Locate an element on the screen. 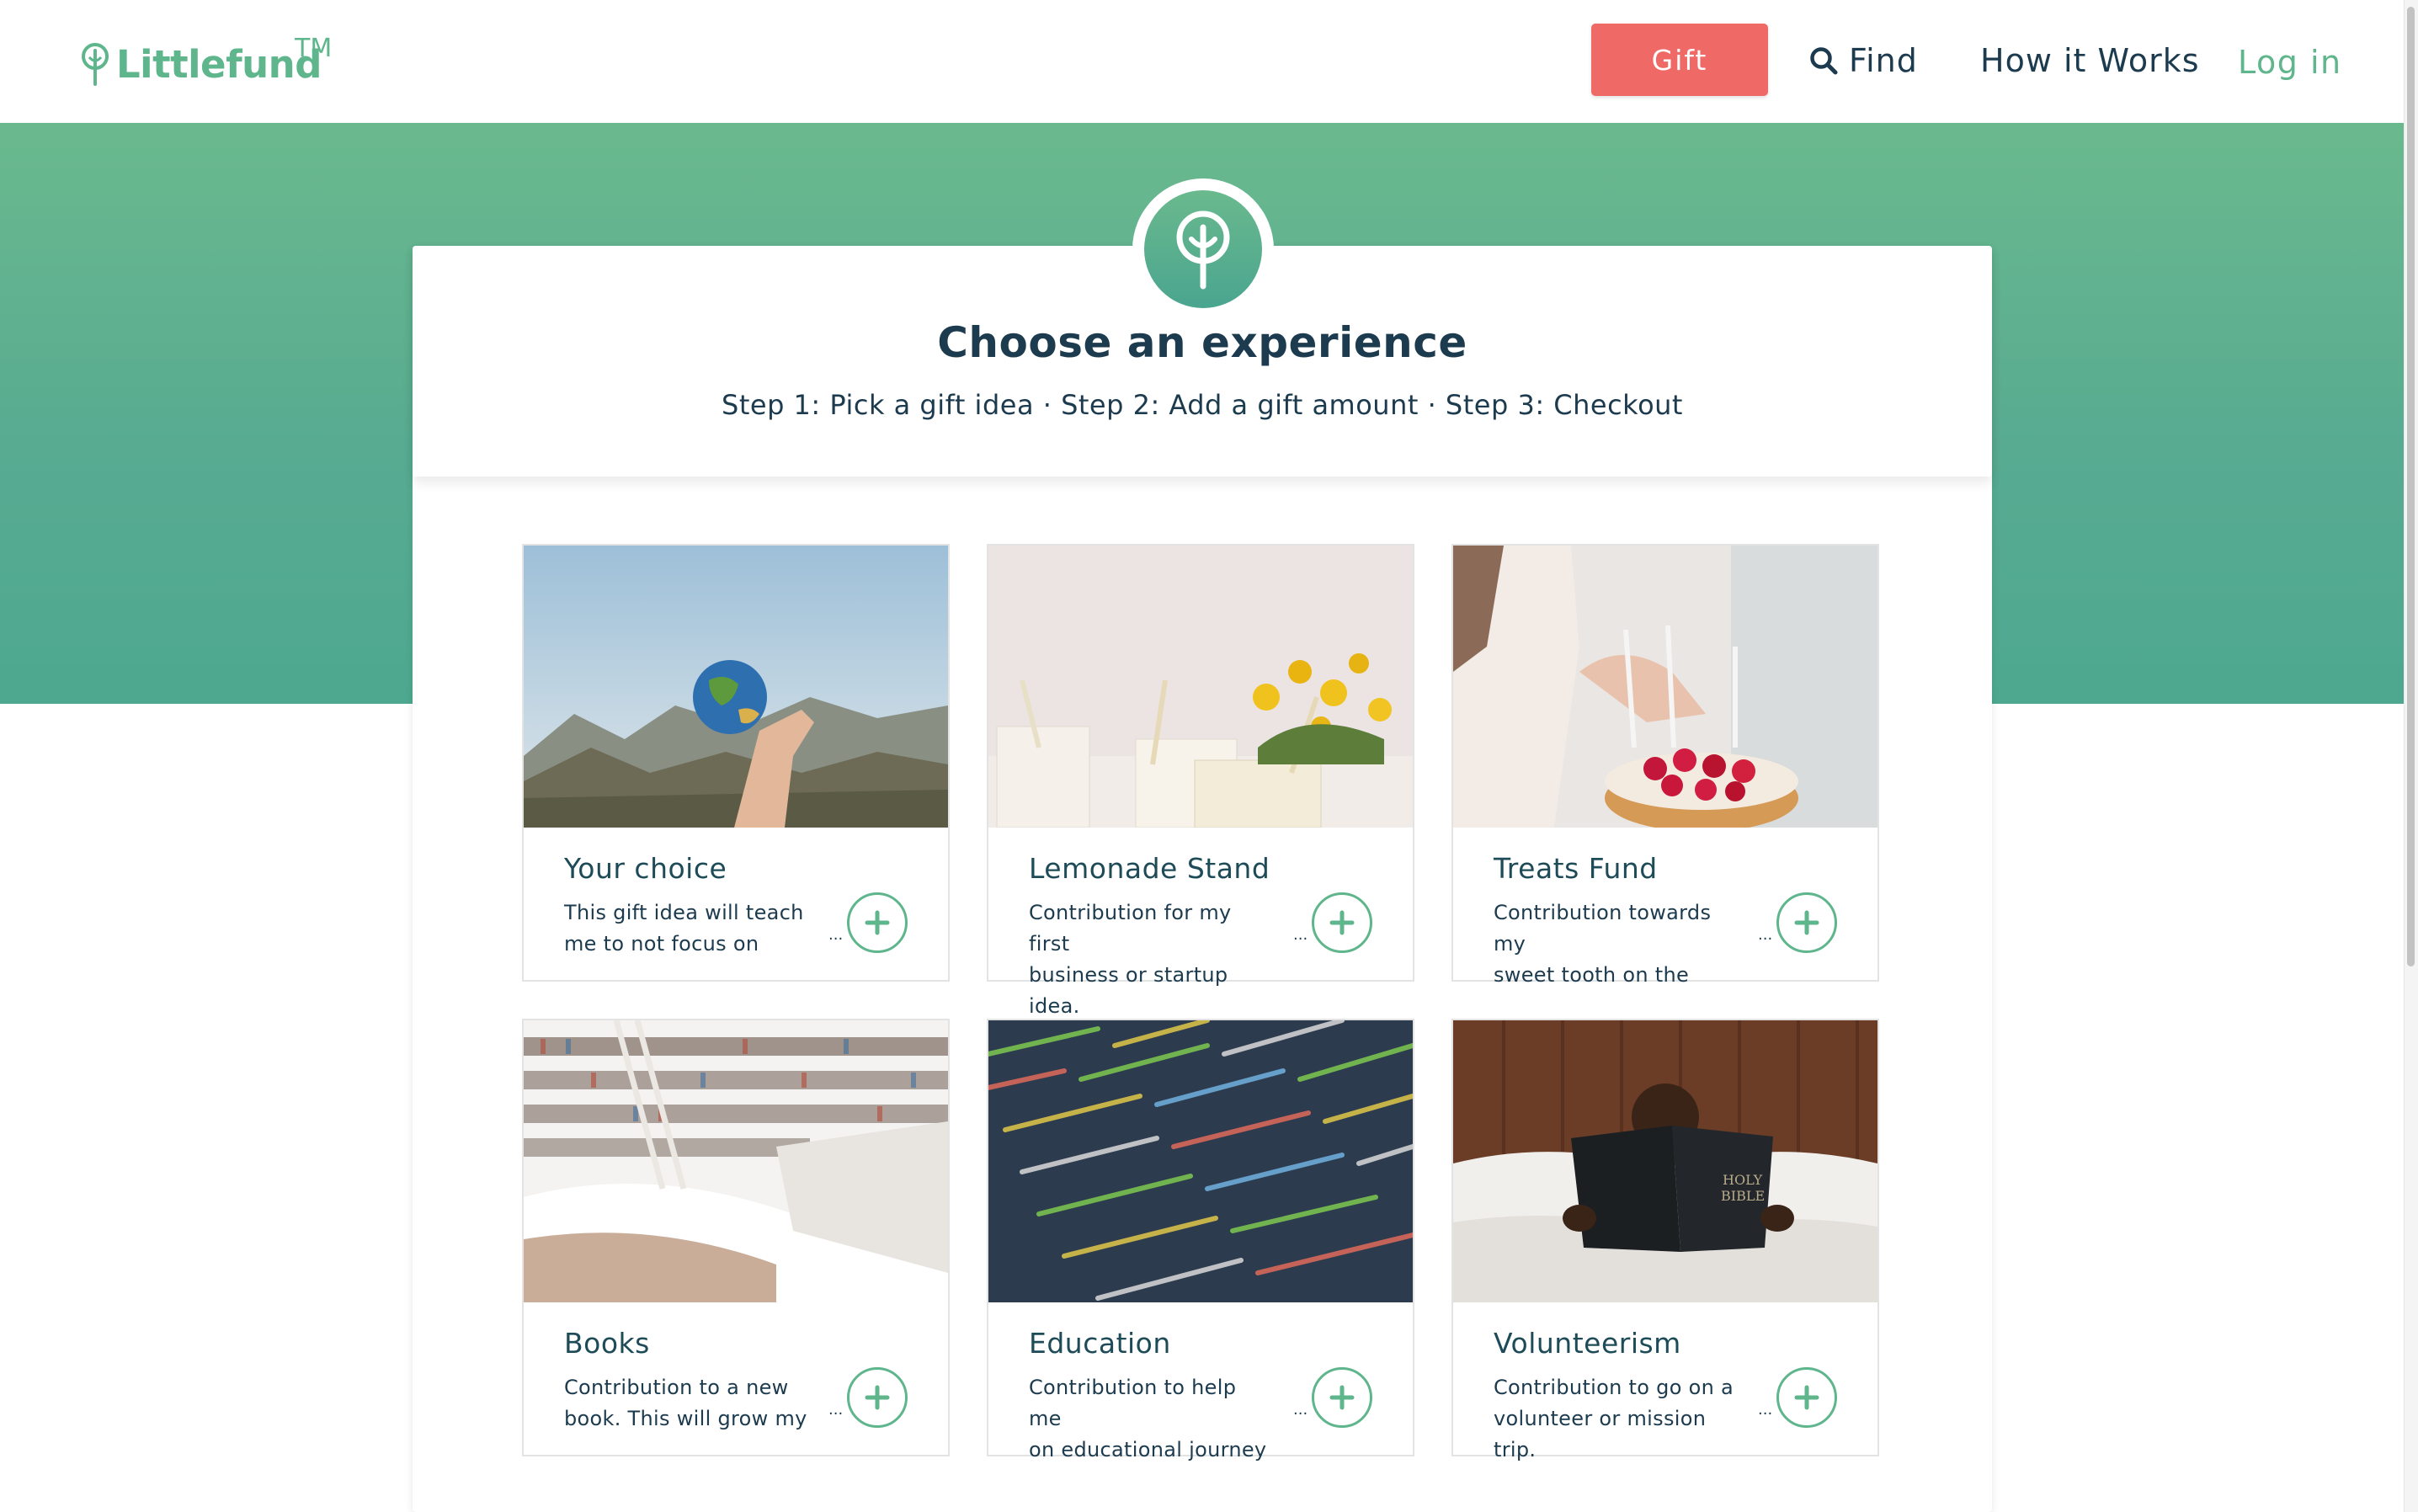 This screenshot has height=1512, width=2418. raspberry-cake-candles-photo is located at coordinates (1665, 687).